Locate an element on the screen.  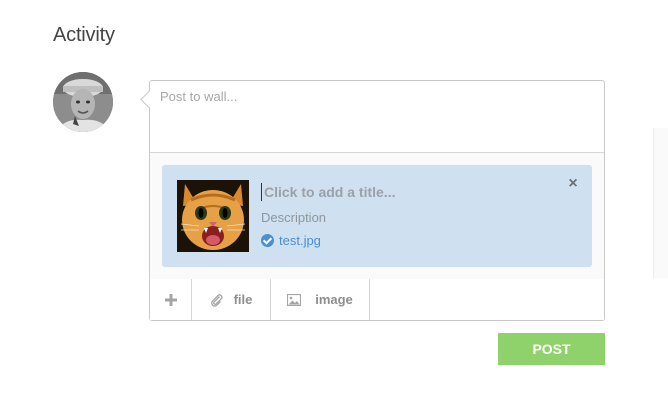
post-button: POST is located at coordinates (551, 349).